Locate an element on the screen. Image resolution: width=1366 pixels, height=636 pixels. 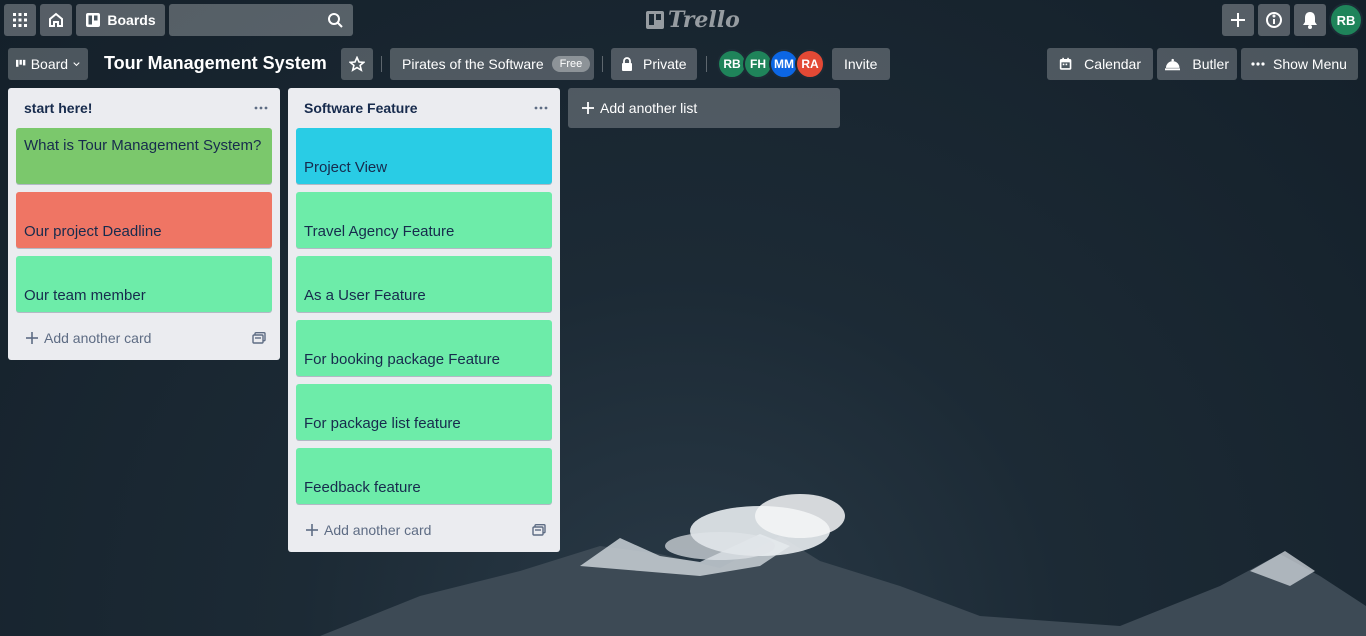
create-button is located at coordinates (1238, 20).